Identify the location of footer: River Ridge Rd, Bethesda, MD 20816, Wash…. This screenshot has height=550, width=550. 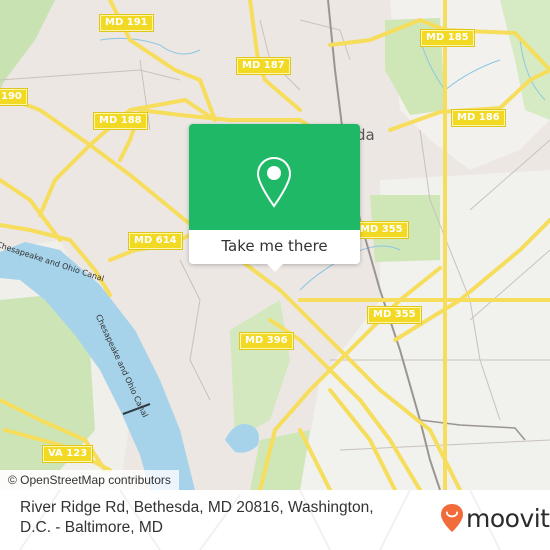
(275, 520).